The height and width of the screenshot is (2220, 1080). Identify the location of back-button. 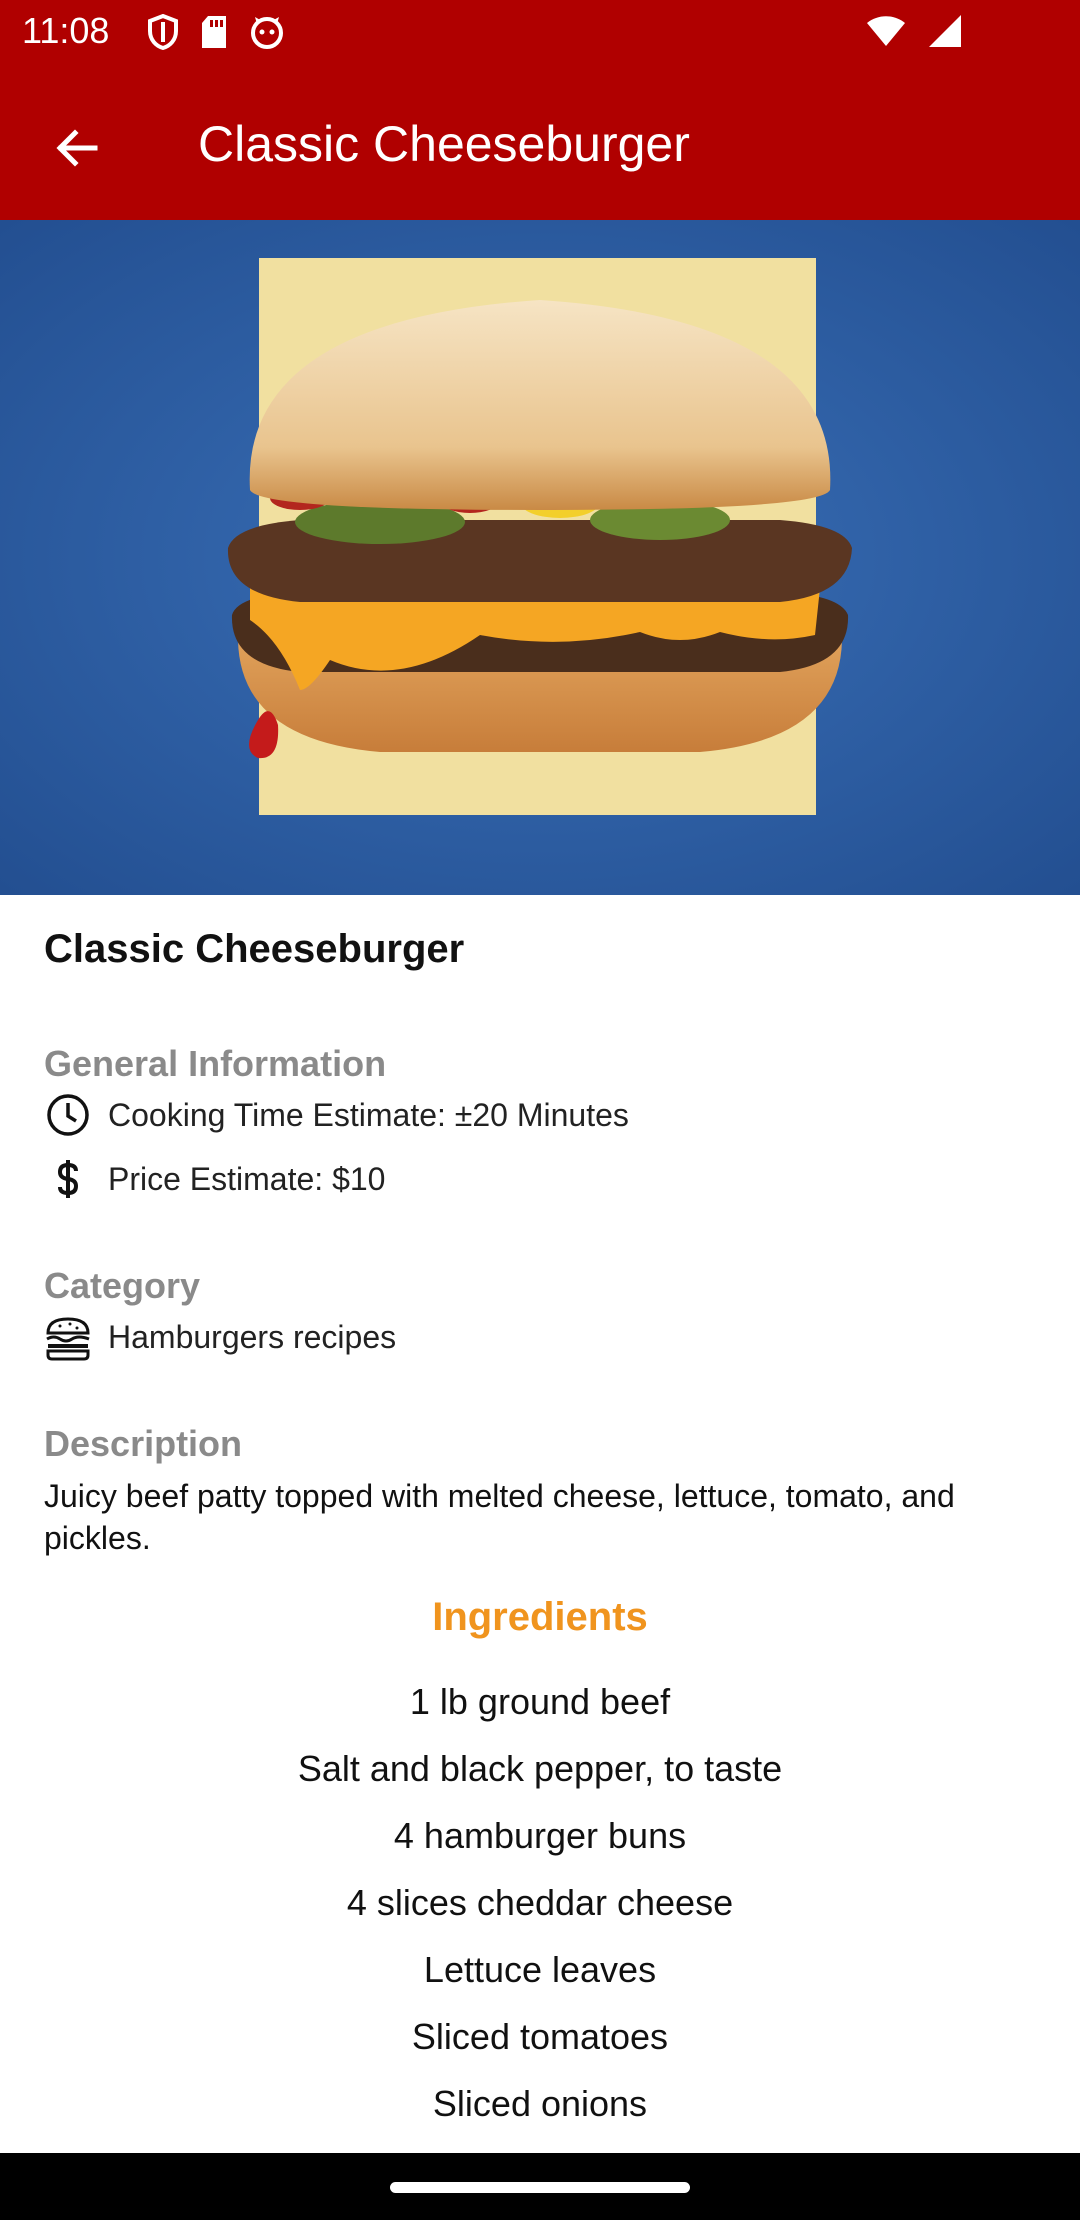
(76, 148).